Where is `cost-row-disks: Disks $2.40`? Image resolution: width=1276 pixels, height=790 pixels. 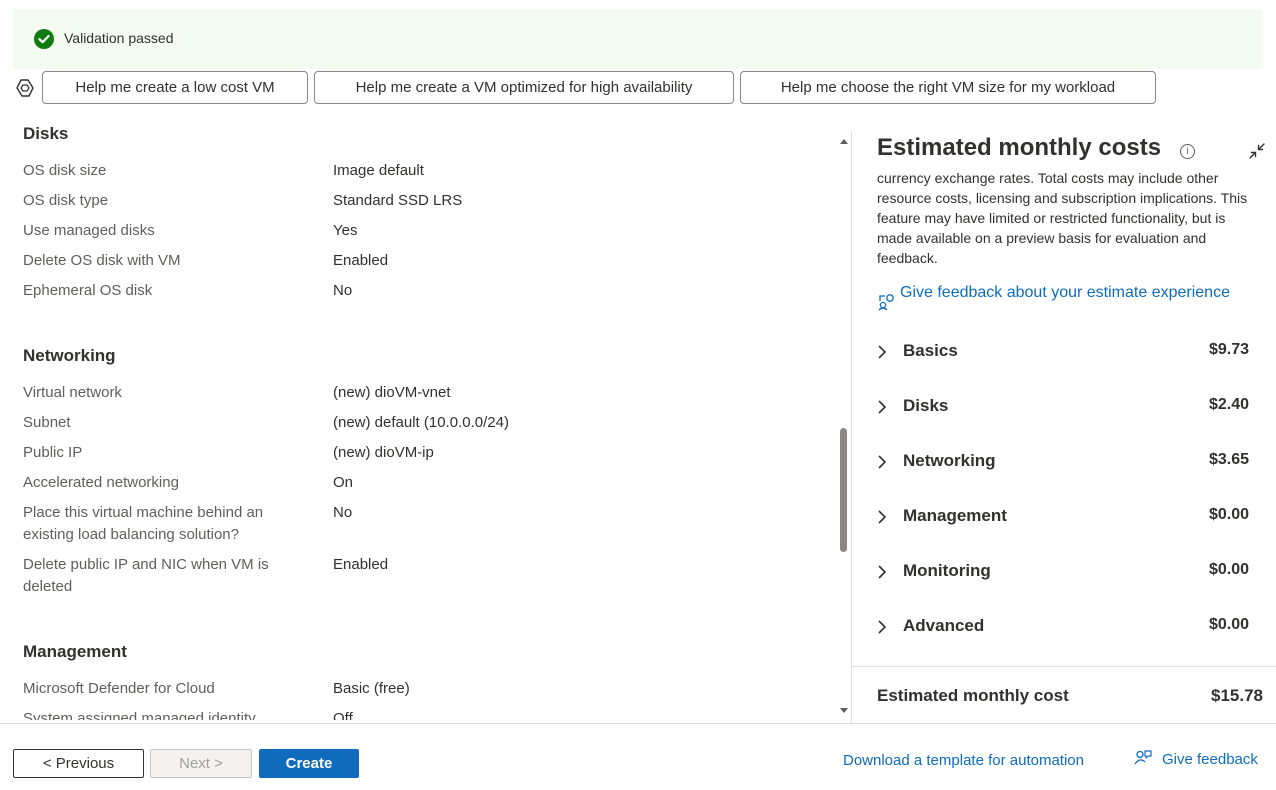 cost-row-disks: Disks $2.40 is located at coordinates (1063, 407).